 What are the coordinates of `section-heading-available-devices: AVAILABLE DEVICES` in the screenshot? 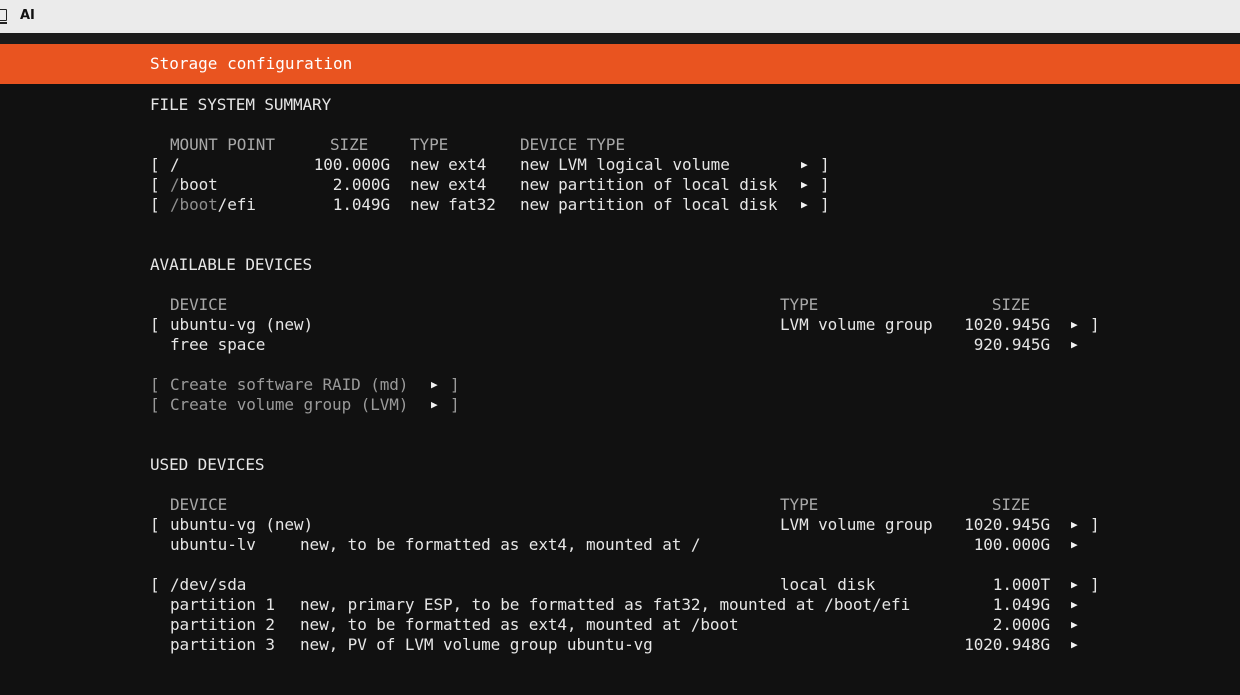 It's located at (231, 264).